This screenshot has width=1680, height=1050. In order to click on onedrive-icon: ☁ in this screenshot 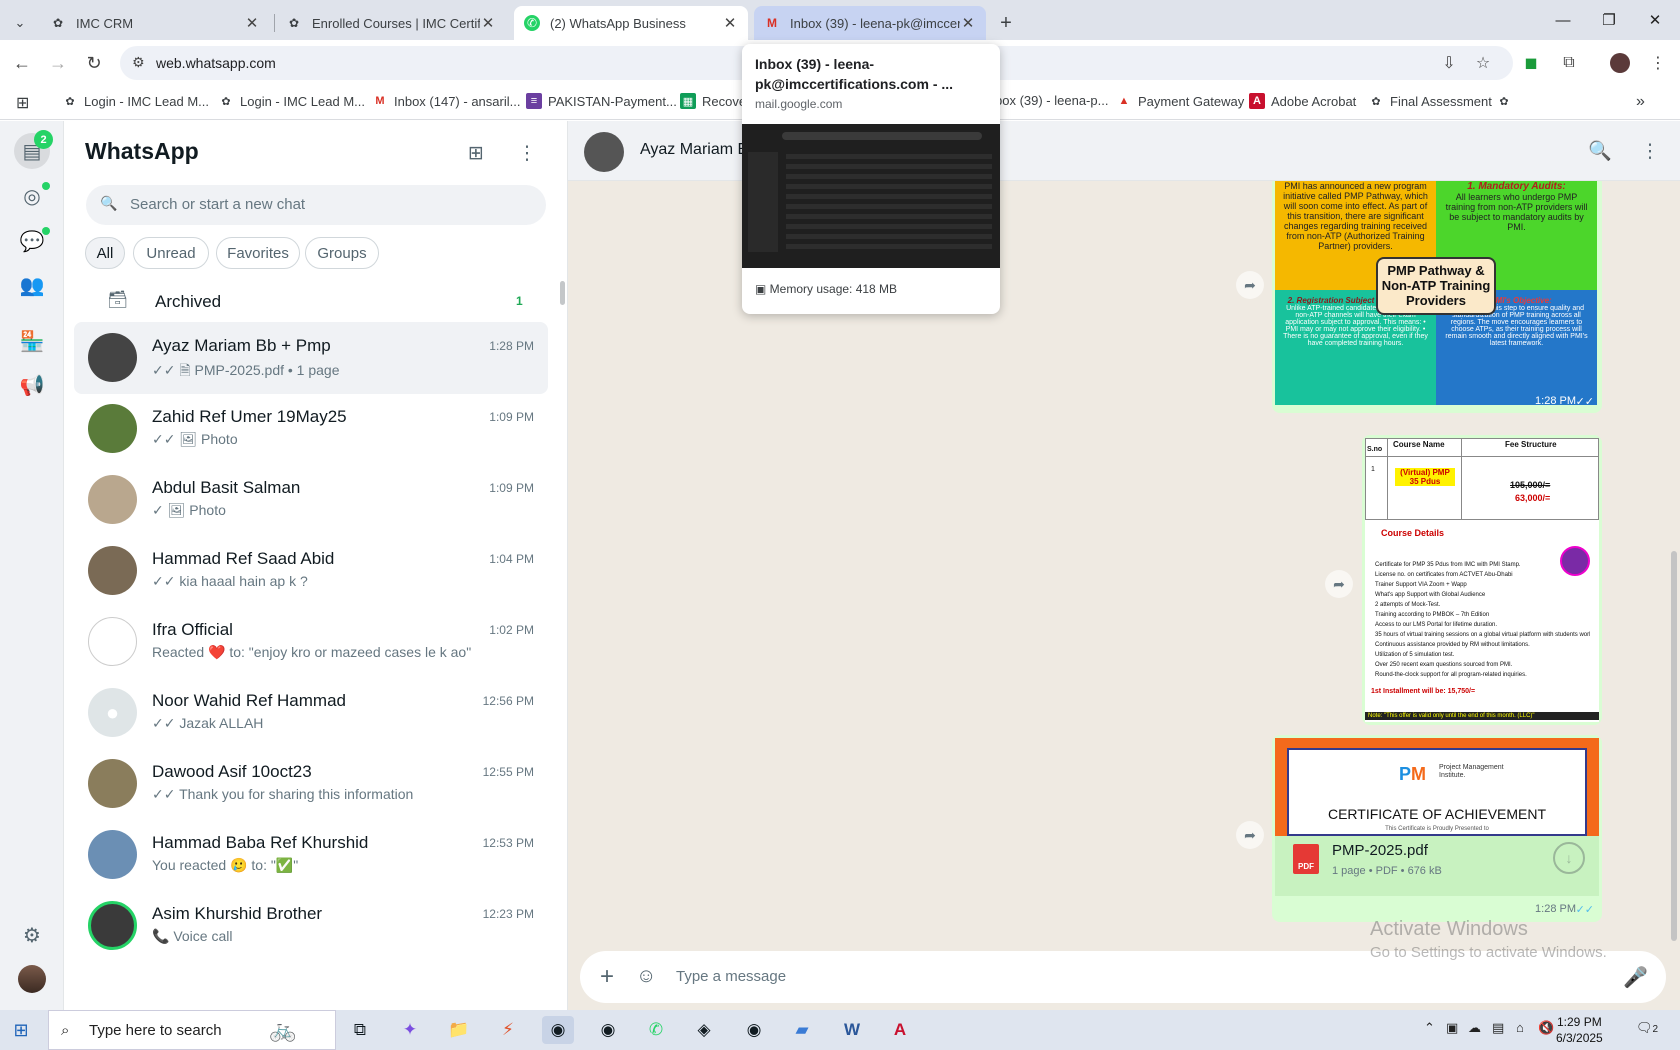, I will do `click(1474, 1028)`.